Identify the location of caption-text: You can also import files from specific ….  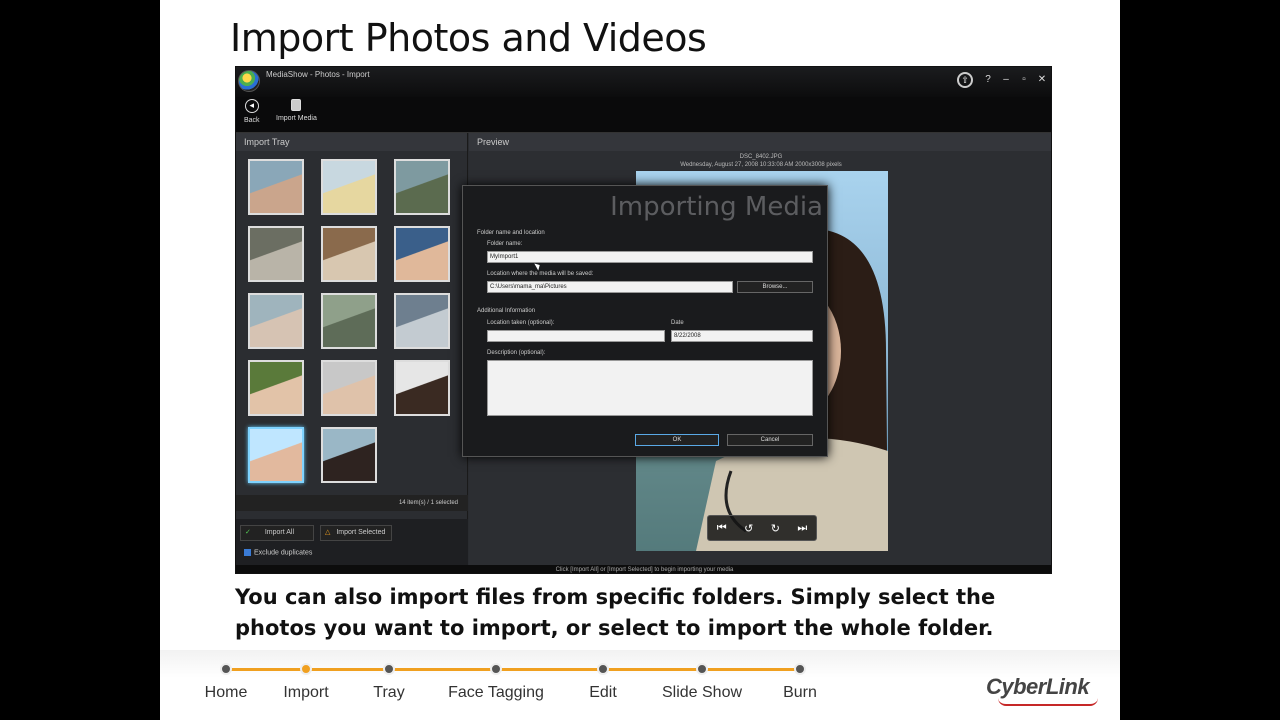
(615, 612).